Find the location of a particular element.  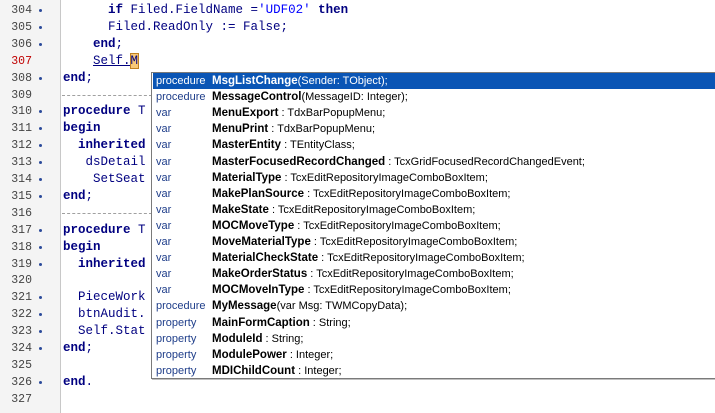

completion-item-identifier: MyMessage is located at coordinates (244, 306).